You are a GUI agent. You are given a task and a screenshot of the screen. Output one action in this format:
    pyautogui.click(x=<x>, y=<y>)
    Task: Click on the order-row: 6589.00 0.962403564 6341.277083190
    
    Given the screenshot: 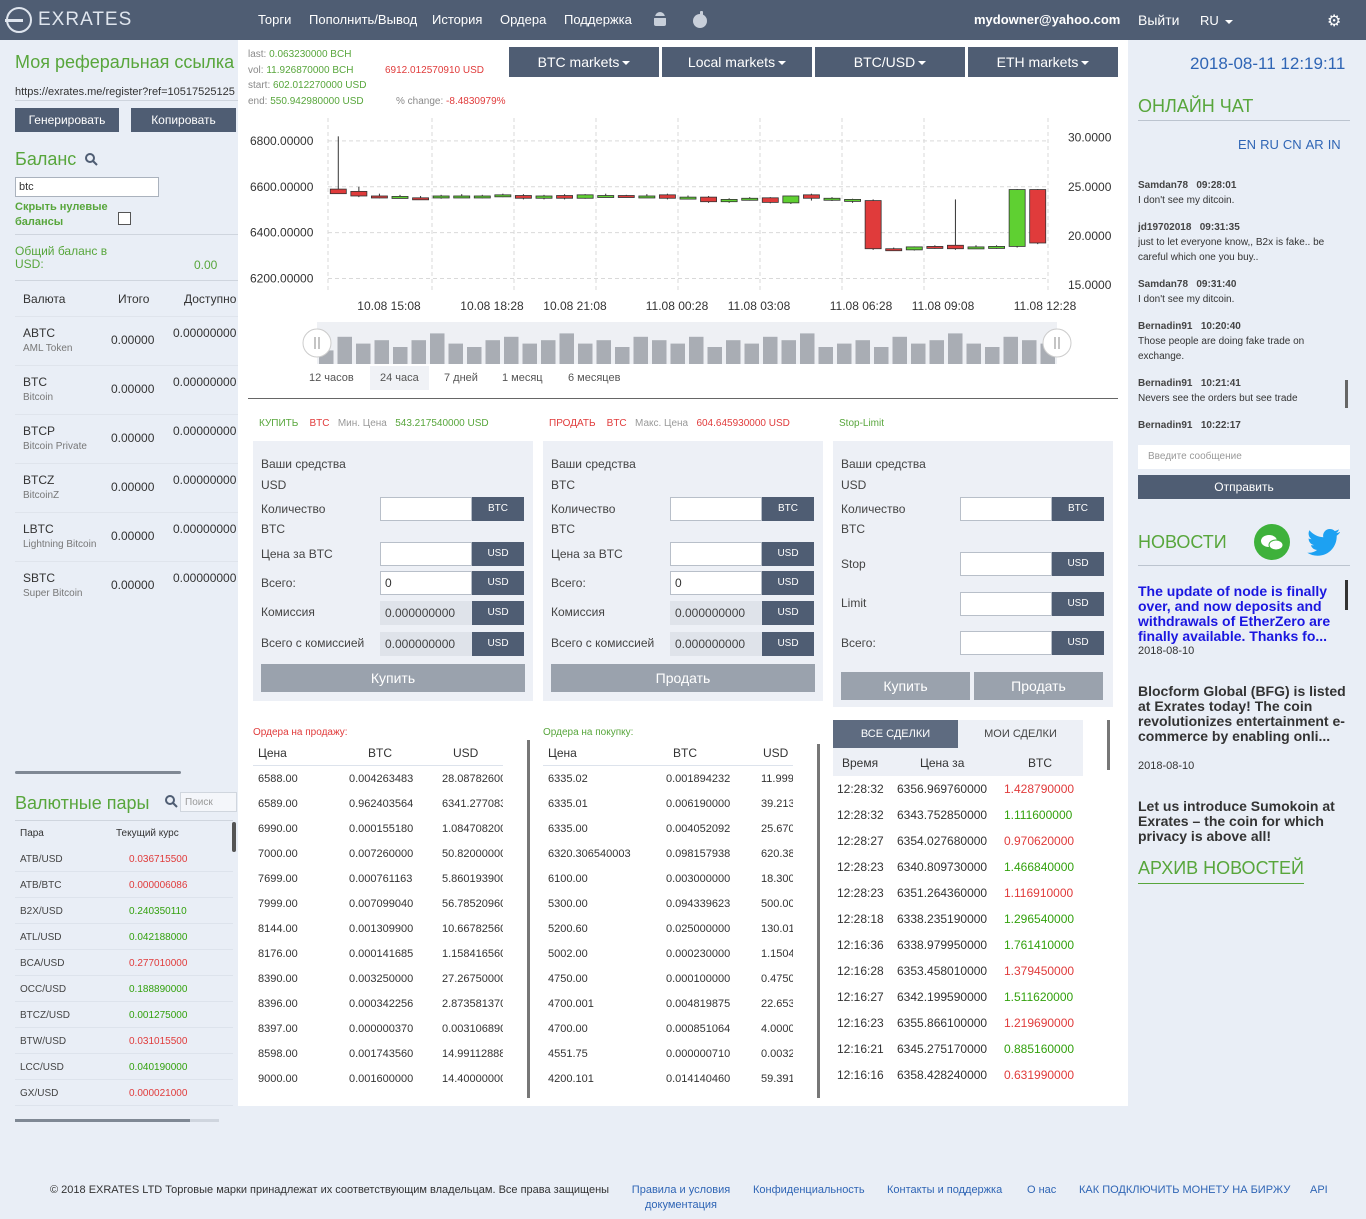 What is the action you would take?
    pyautogui.click(x=378, y=810)
    